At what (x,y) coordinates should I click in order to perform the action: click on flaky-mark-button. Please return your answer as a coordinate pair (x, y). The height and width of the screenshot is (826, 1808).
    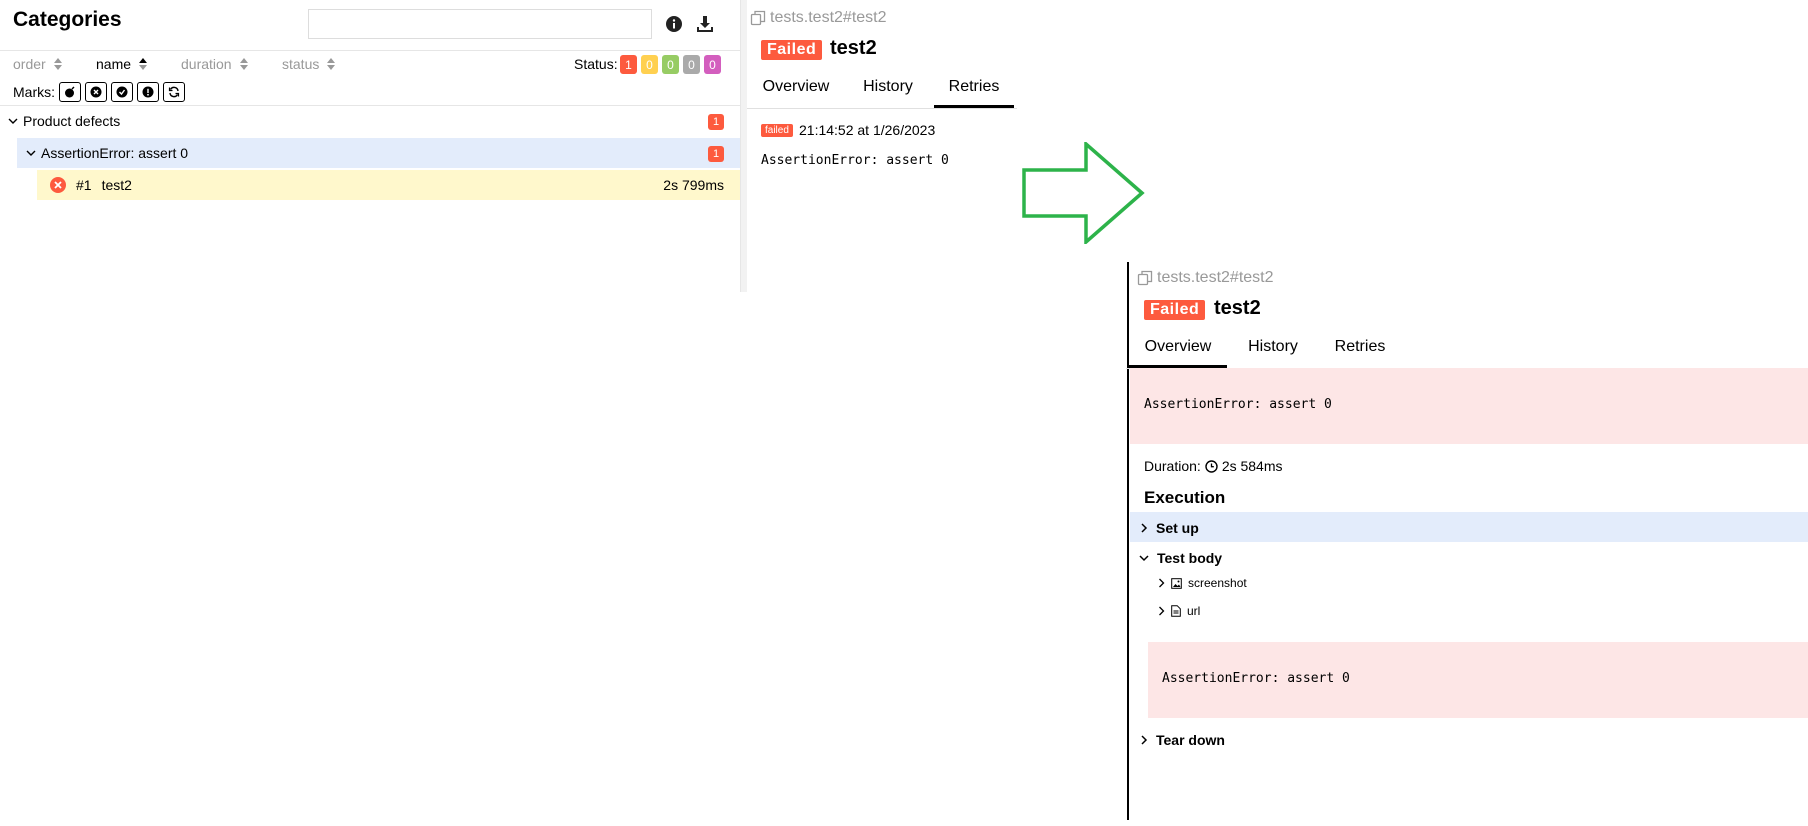
    Looking at the image, I should click on (70, 92).